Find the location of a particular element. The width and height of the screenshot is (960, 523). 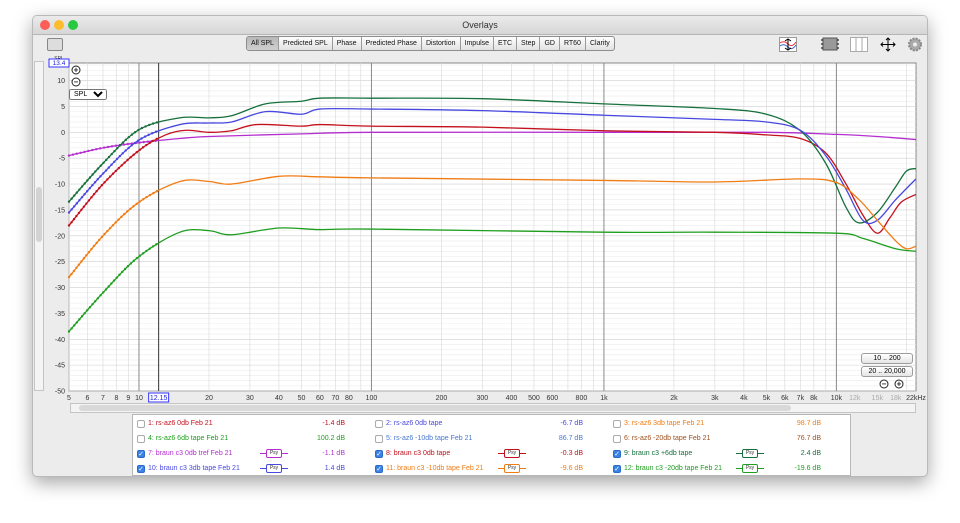

legend-item: ✓ 9: braun c3 +6db tape Psy 2.4 dB is located at coordinates (729, 453).